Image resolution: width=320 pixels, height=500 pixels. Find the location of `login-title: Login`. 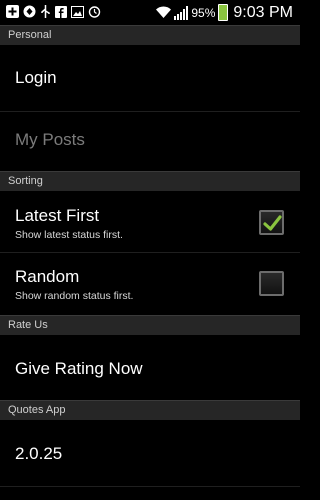

login-title: Login is located at coordinates (36, 77).